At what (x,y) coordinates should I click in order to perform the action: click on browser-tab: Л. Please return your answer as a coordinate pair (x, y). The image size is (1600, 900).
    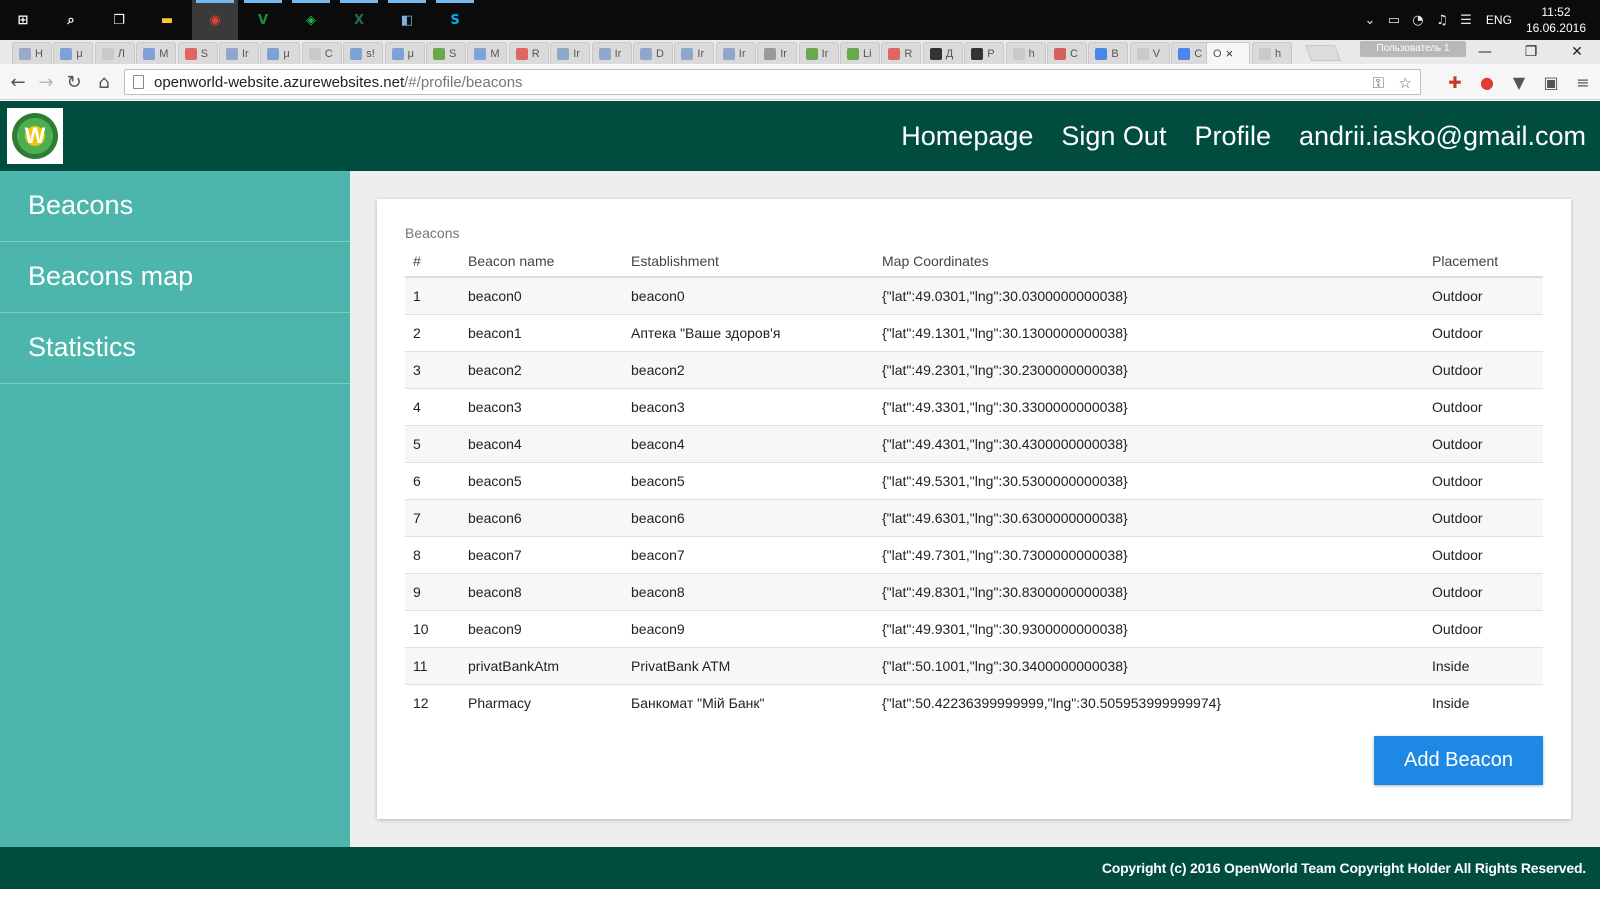
    Looking at the image, I should click on (114, 53).